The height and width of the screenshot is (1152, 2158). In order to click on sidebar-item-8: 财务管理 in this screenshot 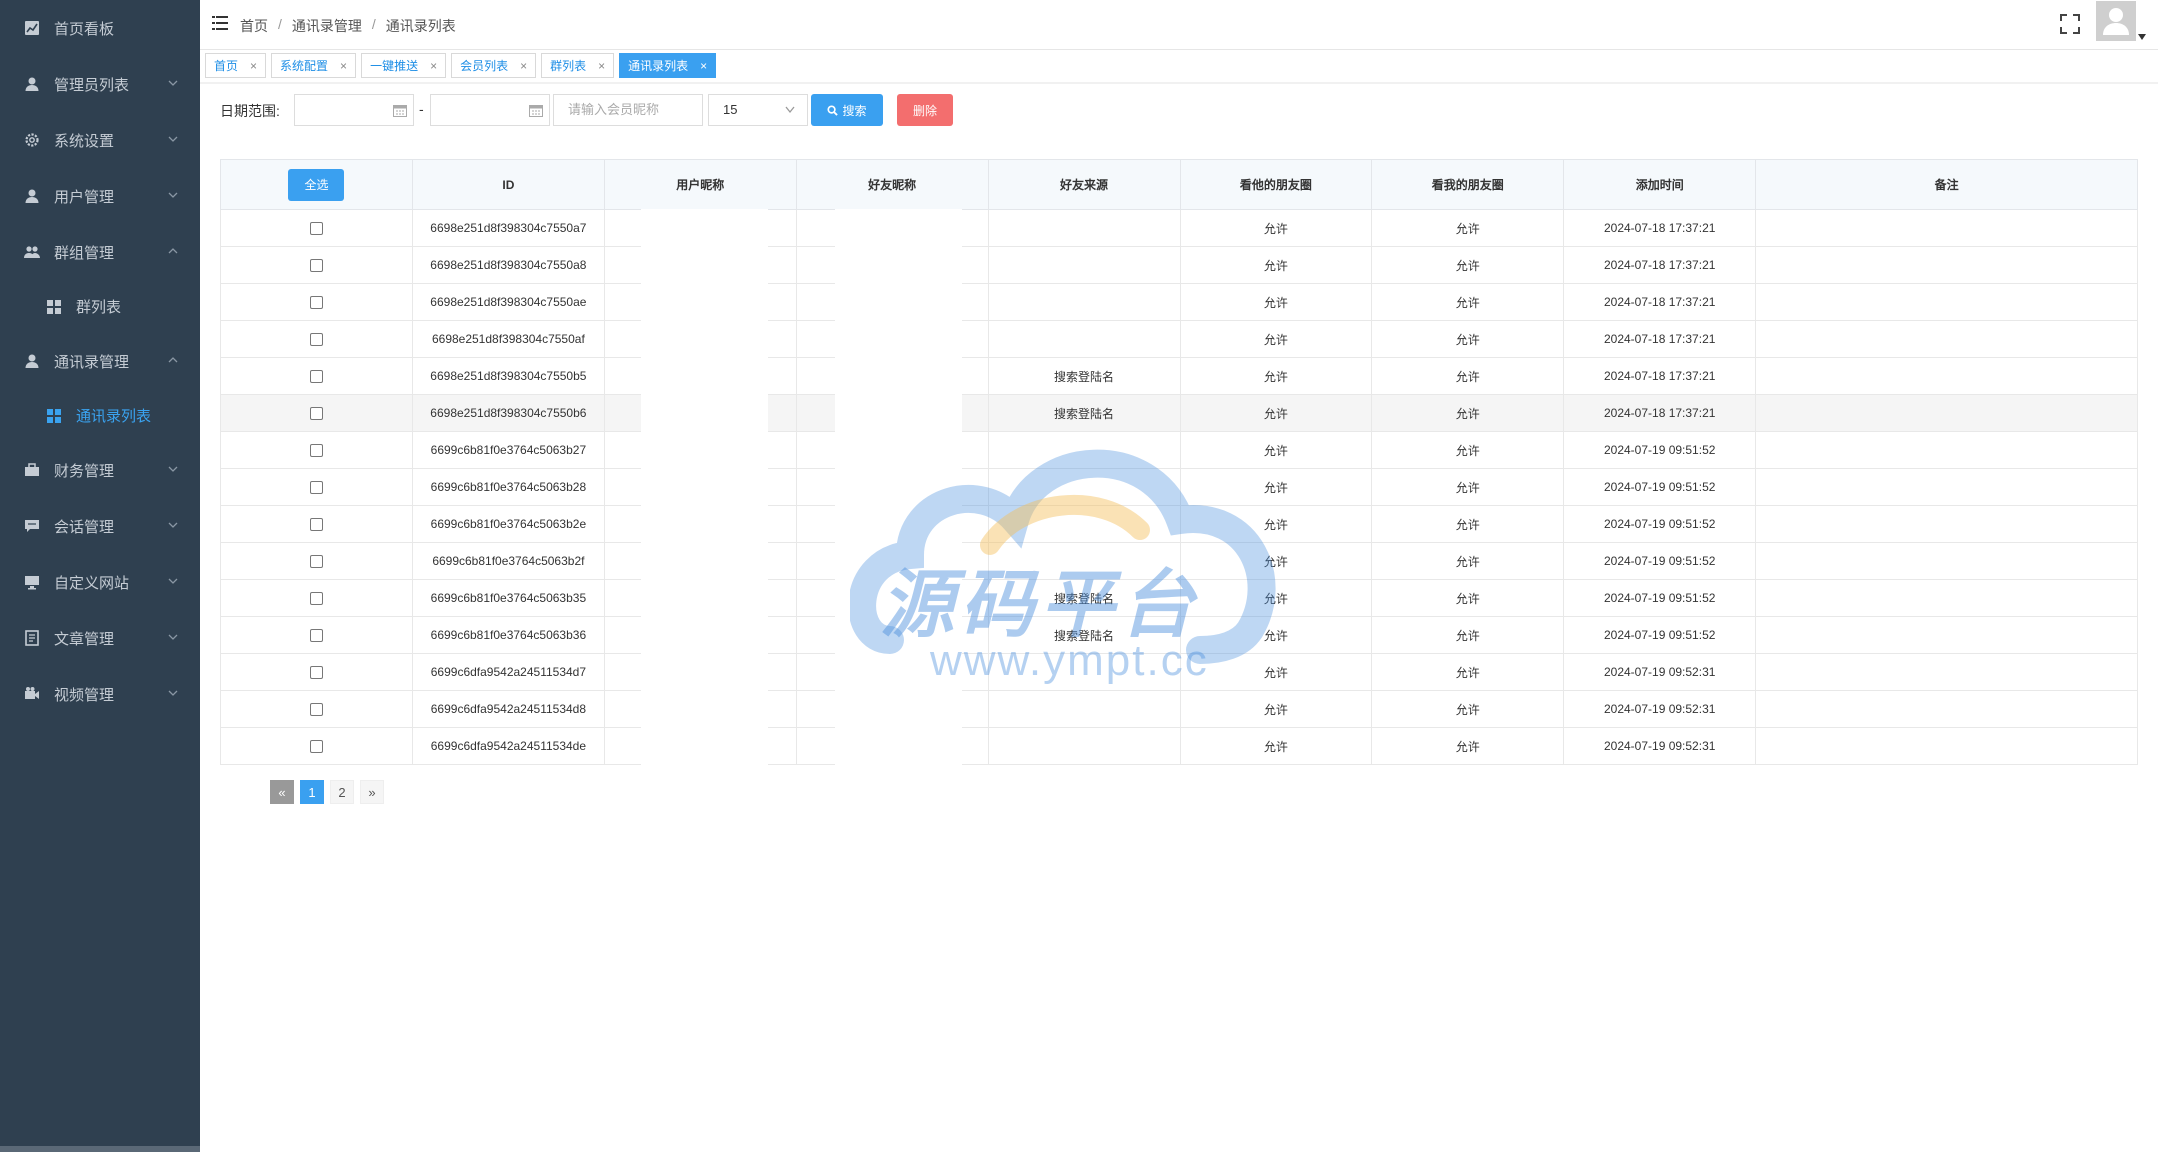, I will do `click(100, 470)`.